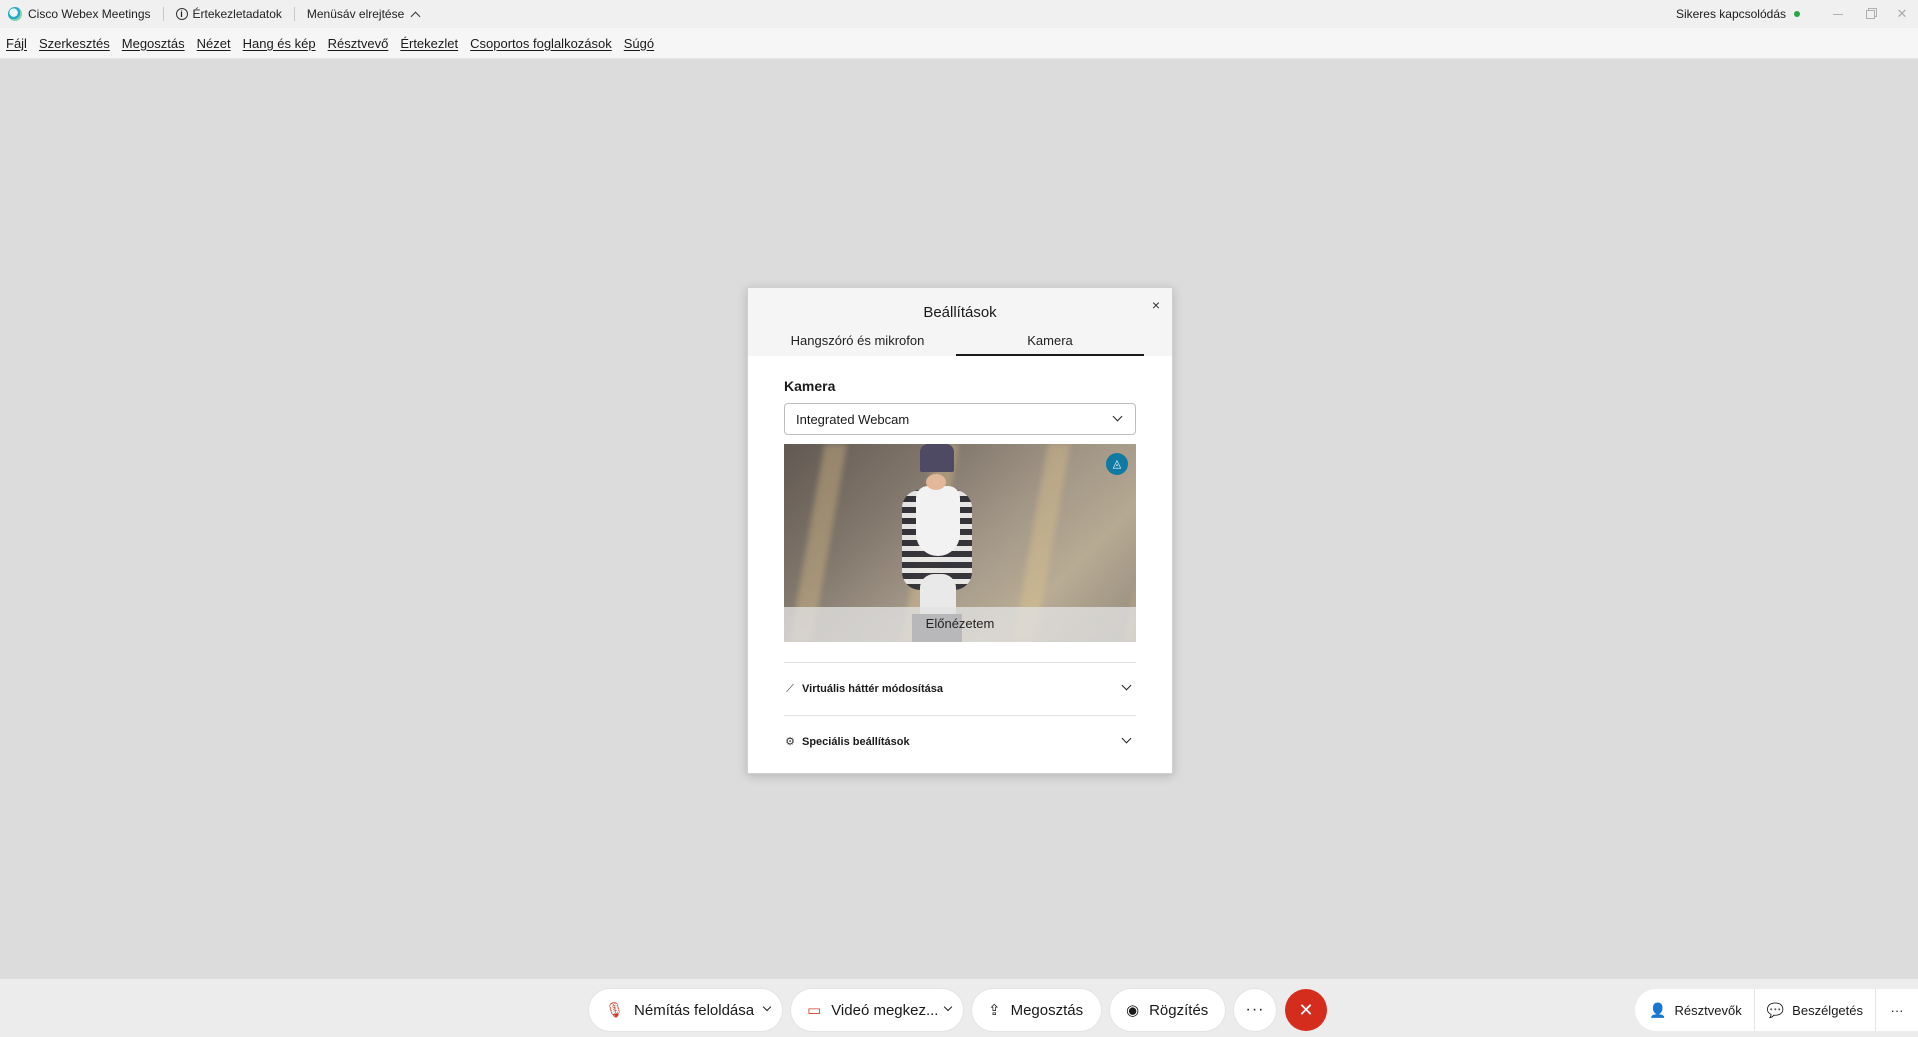 The width and height of the screenshot is (1918, 1037). I want to click on restore-icon, so click(1870, 14).